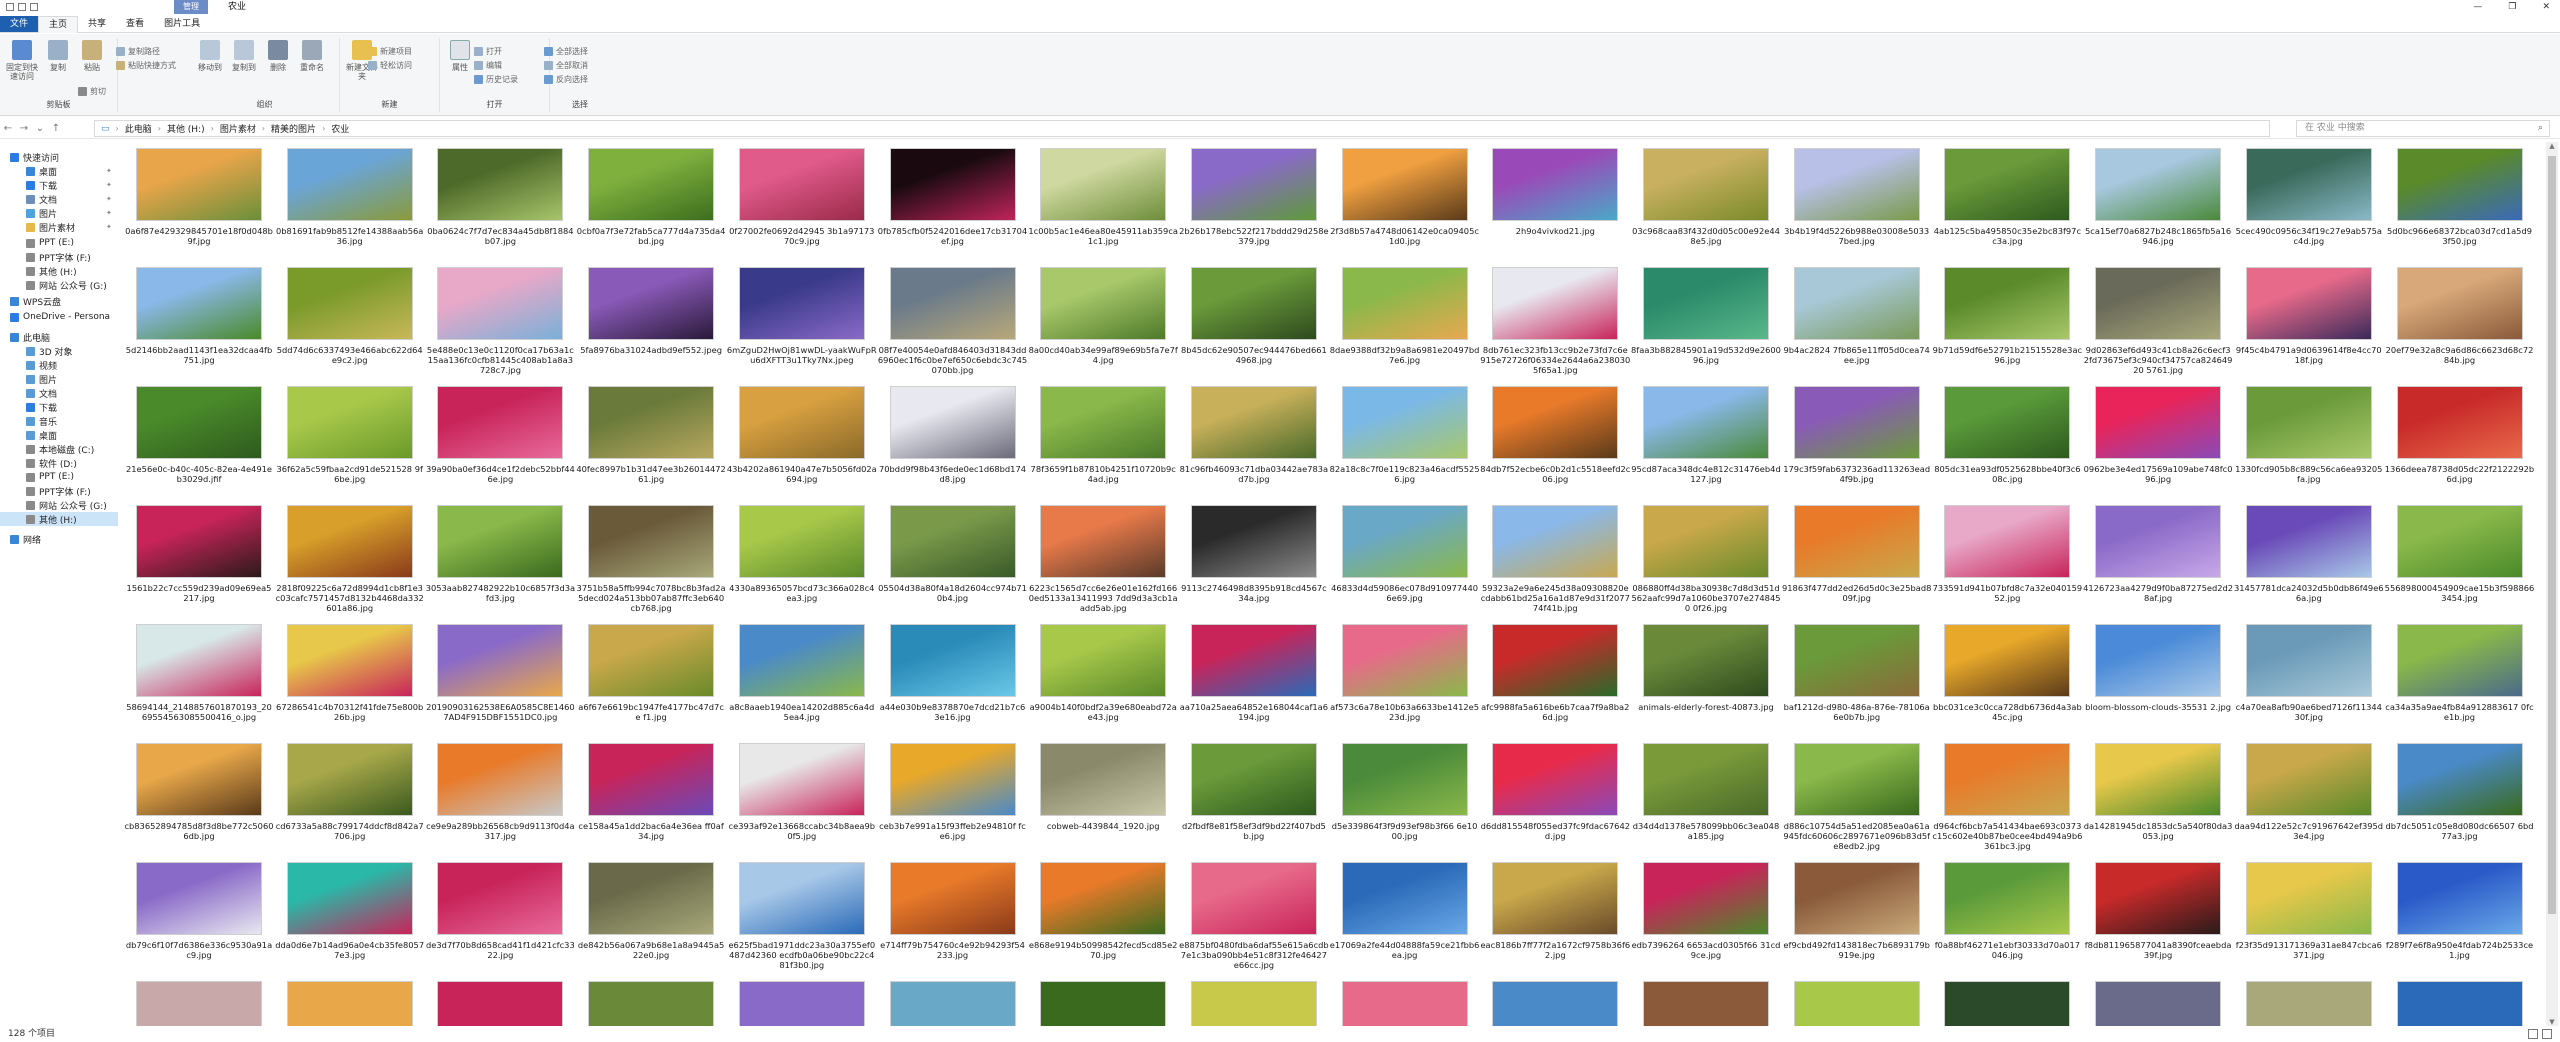 The image size is (2560, 1042). I want to click on nav-item: PPT字体 (F:), so click(45, 257).